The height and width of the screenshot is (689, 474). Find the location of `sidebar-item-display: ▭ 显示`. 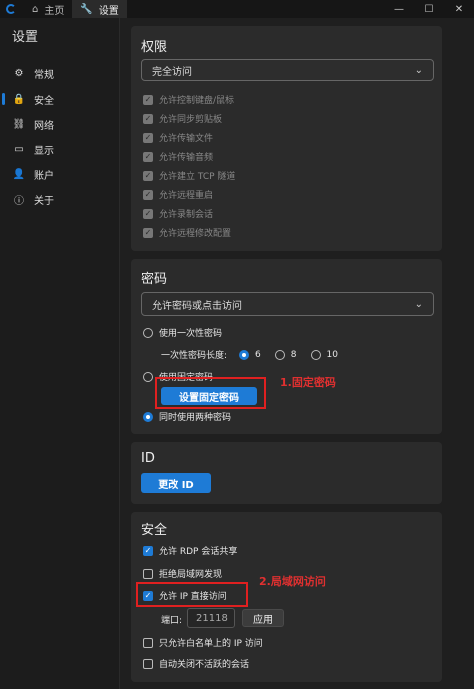

sidebar-item-display: ▭ 显示 is located at coordinates (60, 149).